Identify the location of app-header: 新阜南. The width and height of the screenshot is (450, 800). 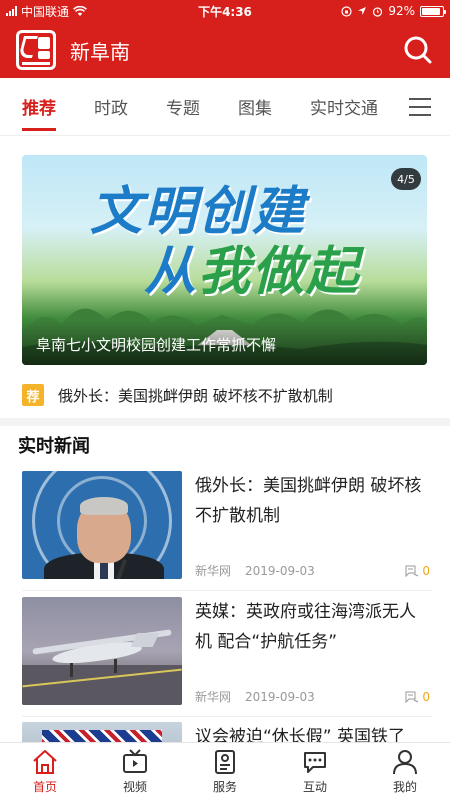
(225, 50).